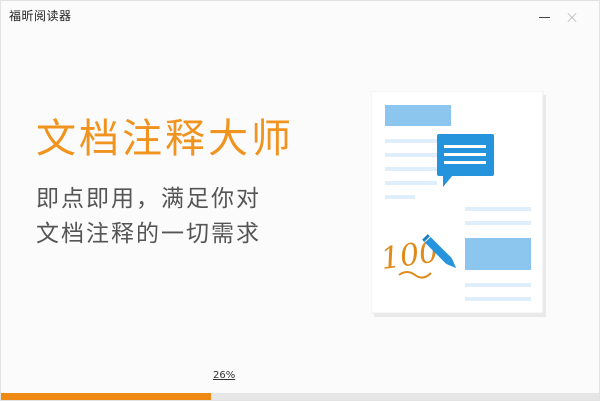  Describe the element at coordinates (40, 16) in the screenshot. I see `app-title: 福昕阅读器` at that location.